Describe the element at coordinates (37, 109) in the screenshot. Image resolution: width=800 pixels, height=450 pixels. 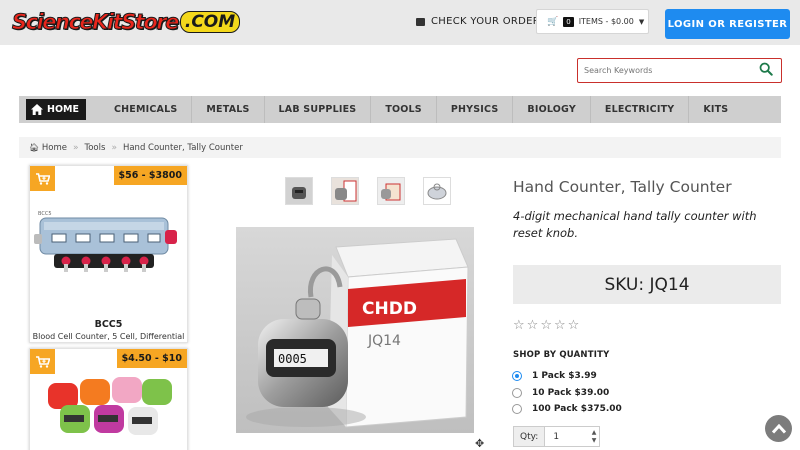
I see `home-icon` at that location.